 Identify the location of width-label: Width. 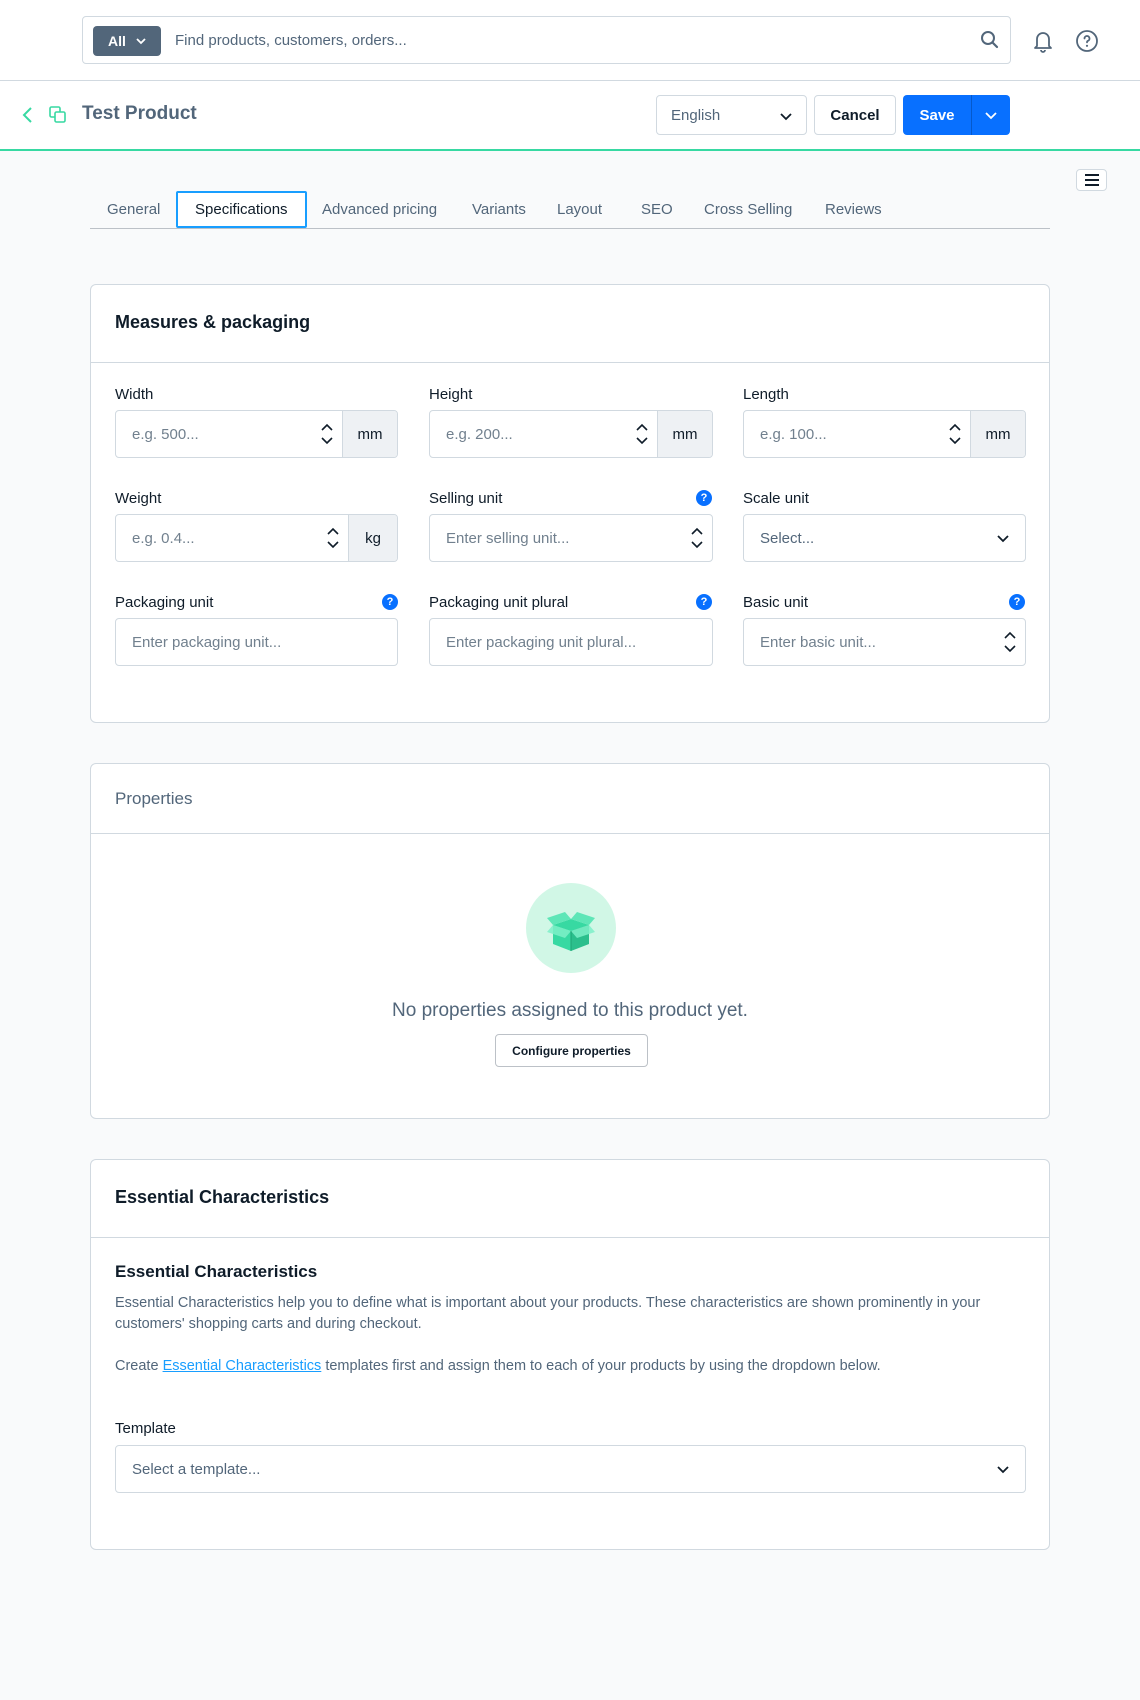
(134, 394).